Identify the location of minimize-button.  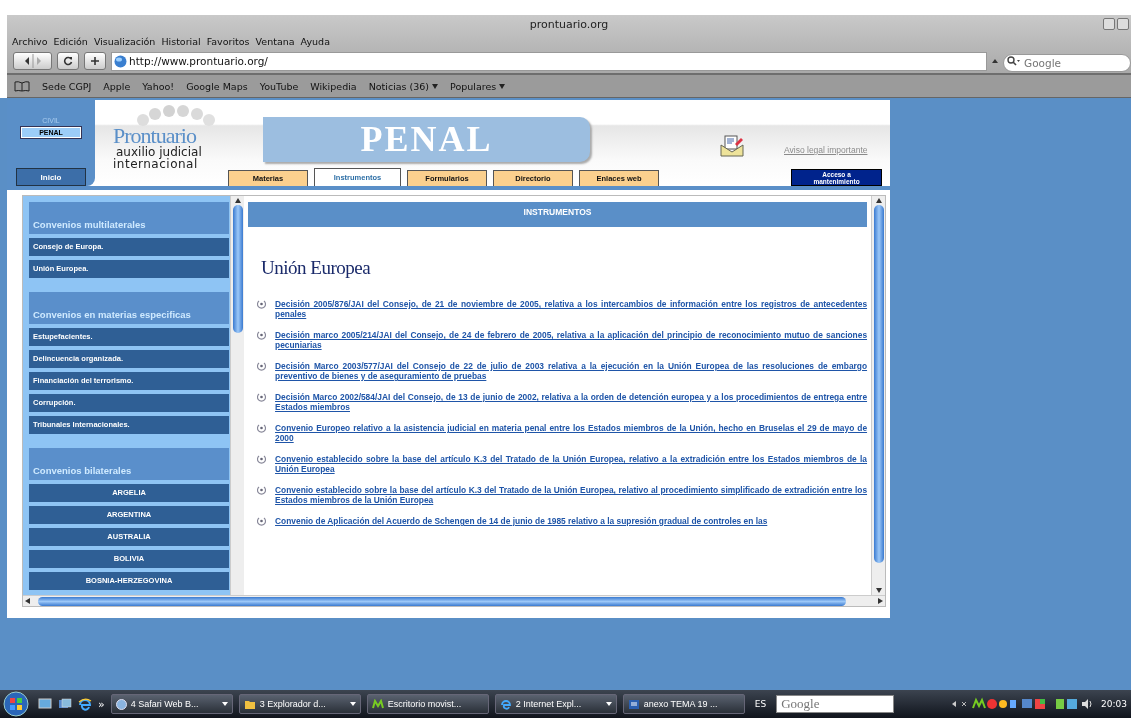
(1109, 24).